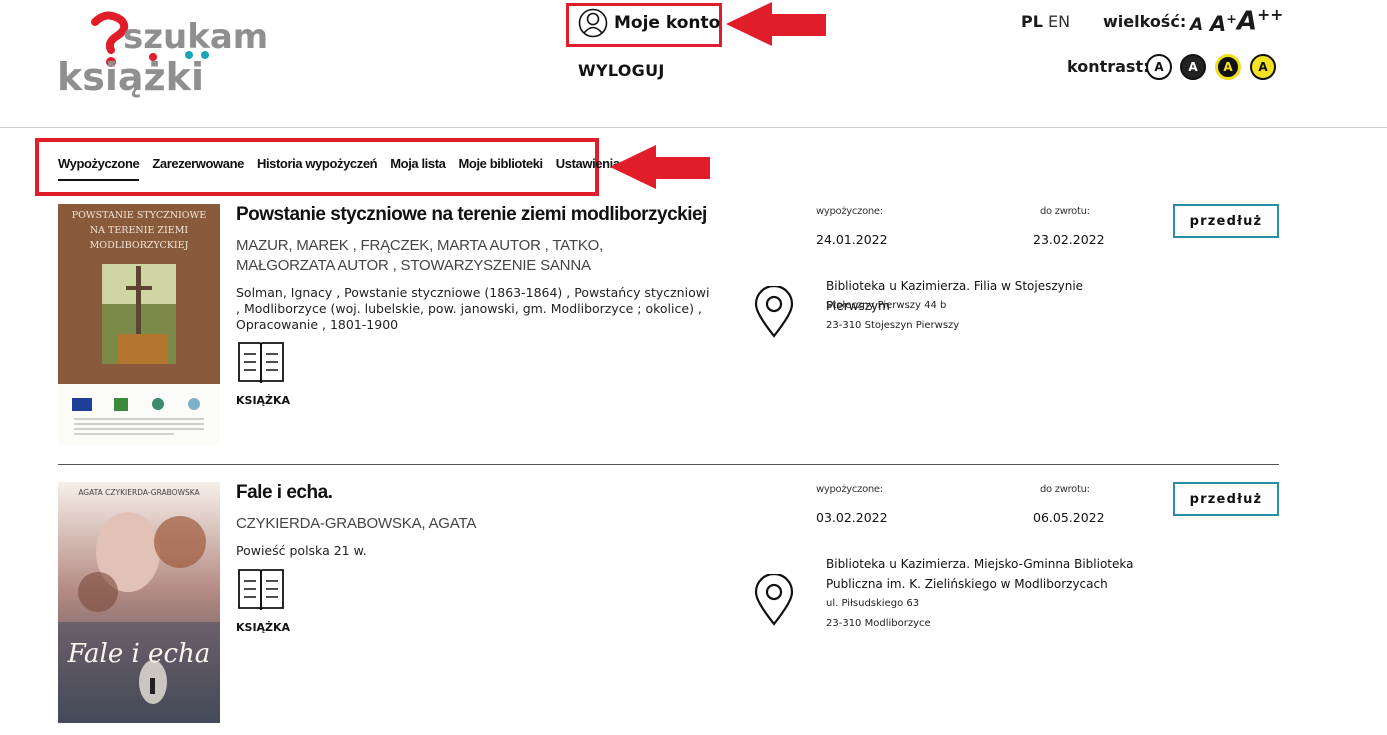 This screenshot has width=1387, height=735. Describe the element at coordinates (500, 168) in the screenshot. I see `tab-my-libraries: Moje biblioteki` at that location.